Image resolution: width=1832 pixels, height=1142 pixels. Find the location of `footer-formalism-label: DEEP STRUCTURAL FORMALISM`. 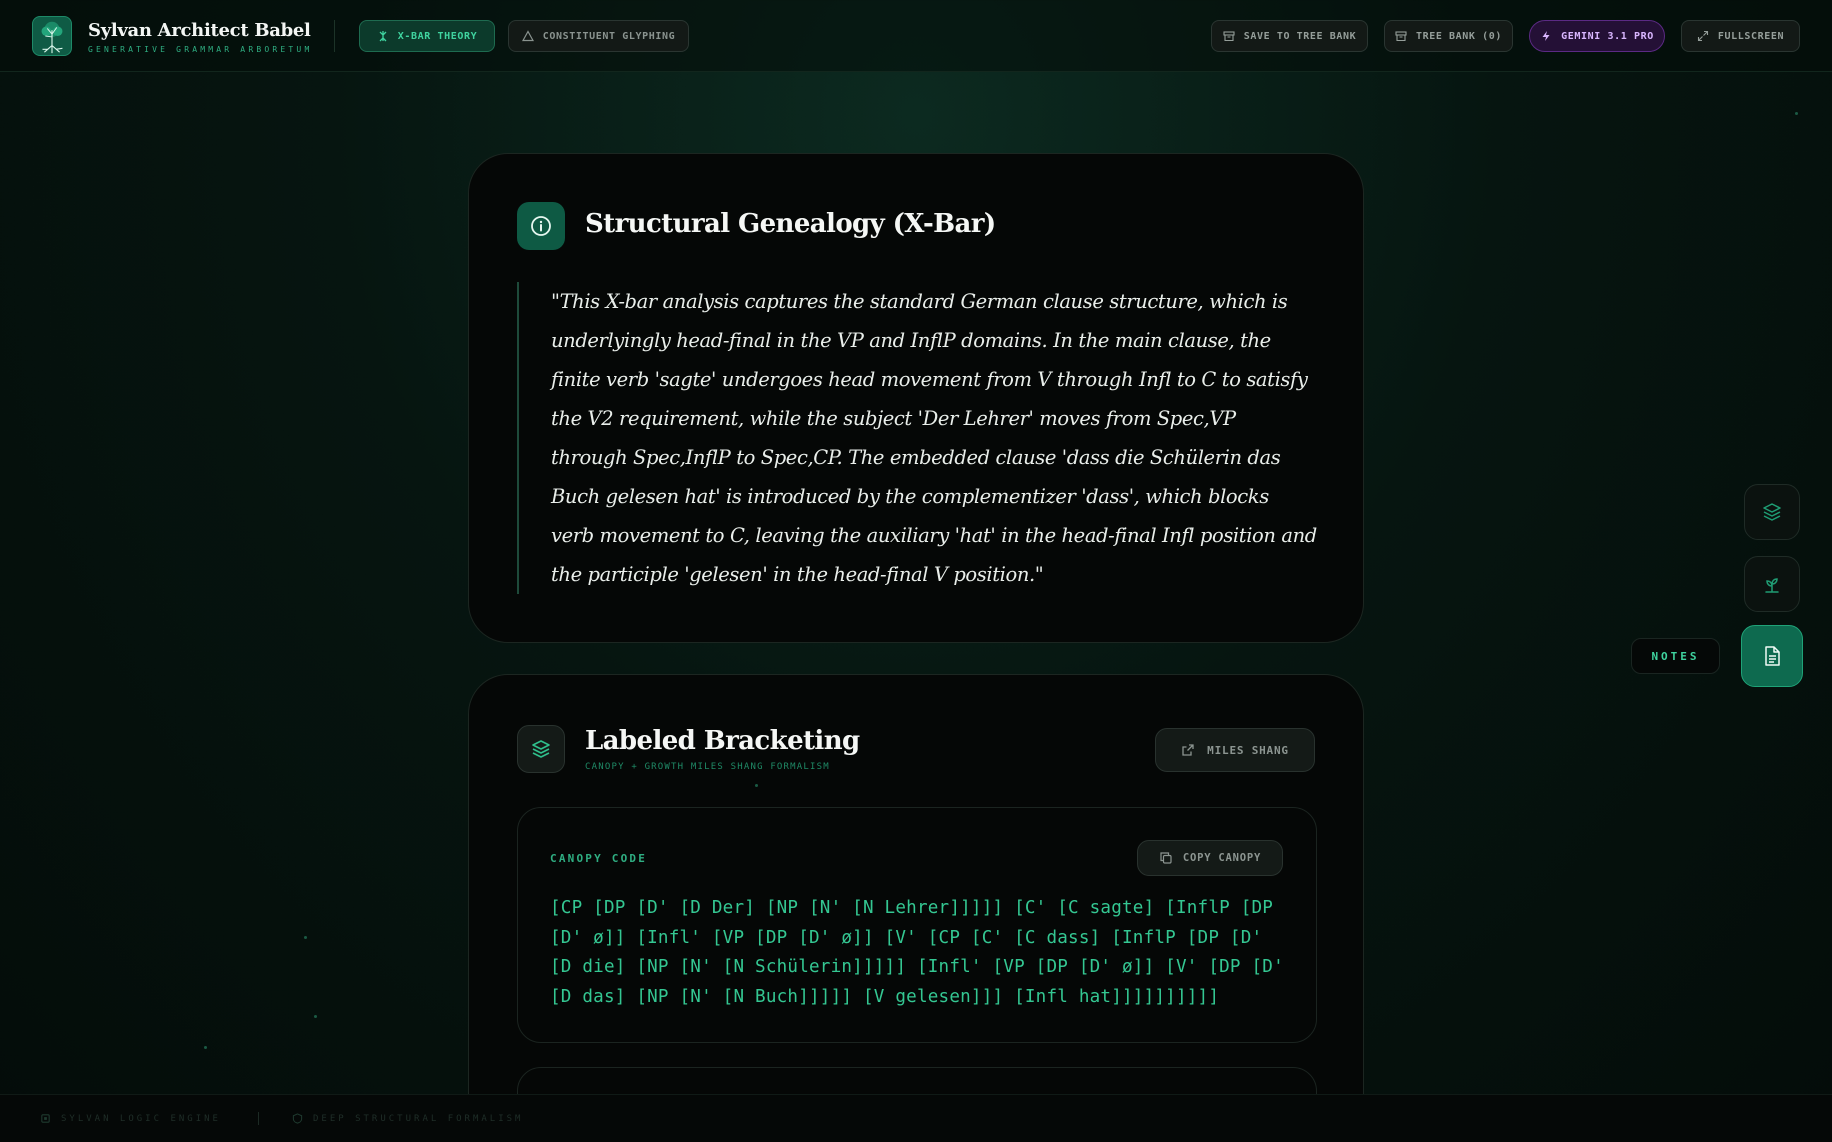

footer-formalism-label: DEEP STRUCTURAL FORMALISM is located at coordinates (418, 1118).